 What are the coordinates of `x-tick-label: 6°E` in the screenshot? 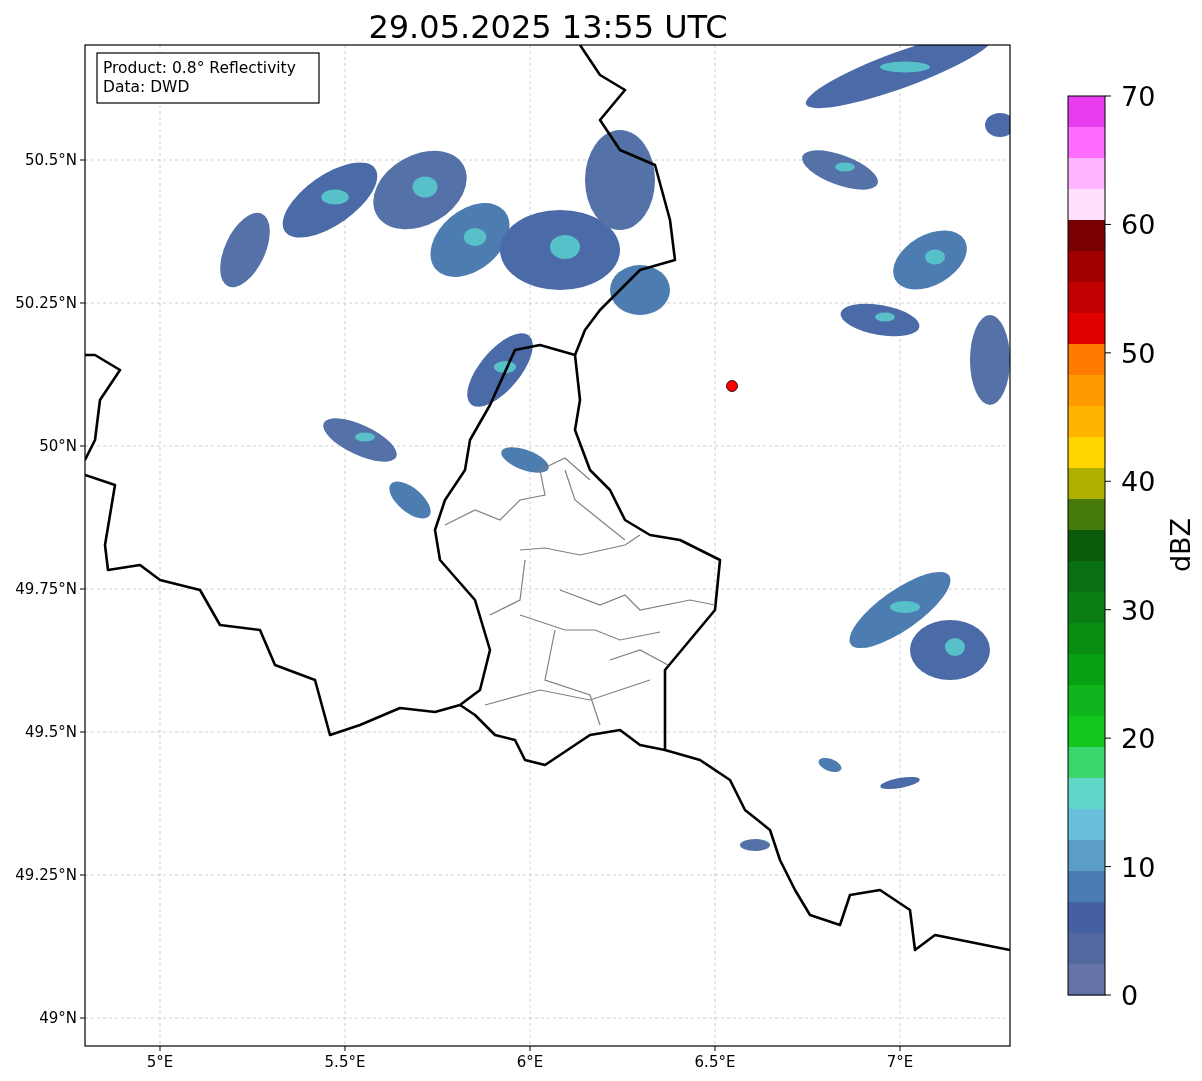 It's located at (530, 1062).